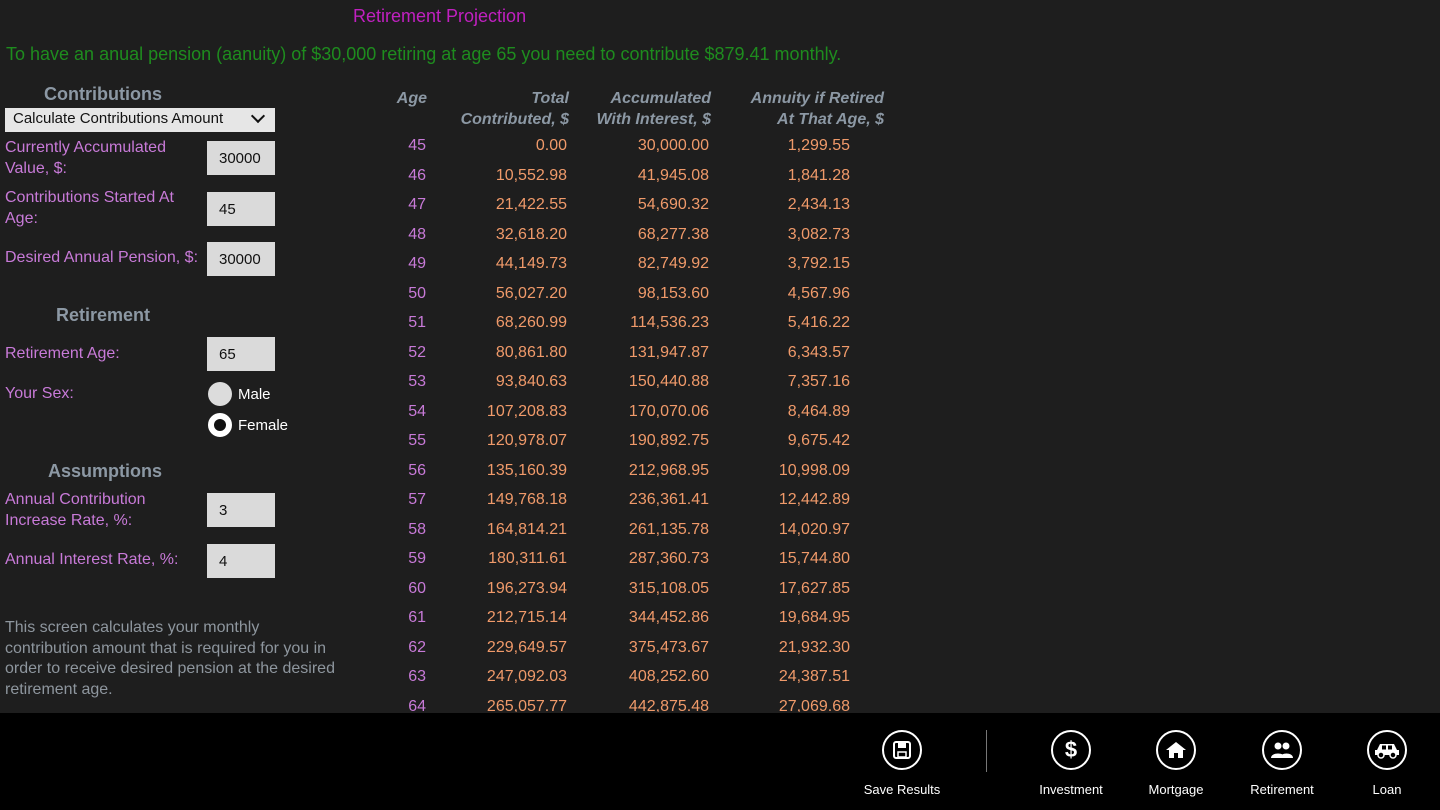 The height and width of the screenshot is (810, 1440). What do you see at coordinates (531, 204) in the screenshot?
I see `row-total-contributed: 21,422.55` at bounding box center [531, 204].